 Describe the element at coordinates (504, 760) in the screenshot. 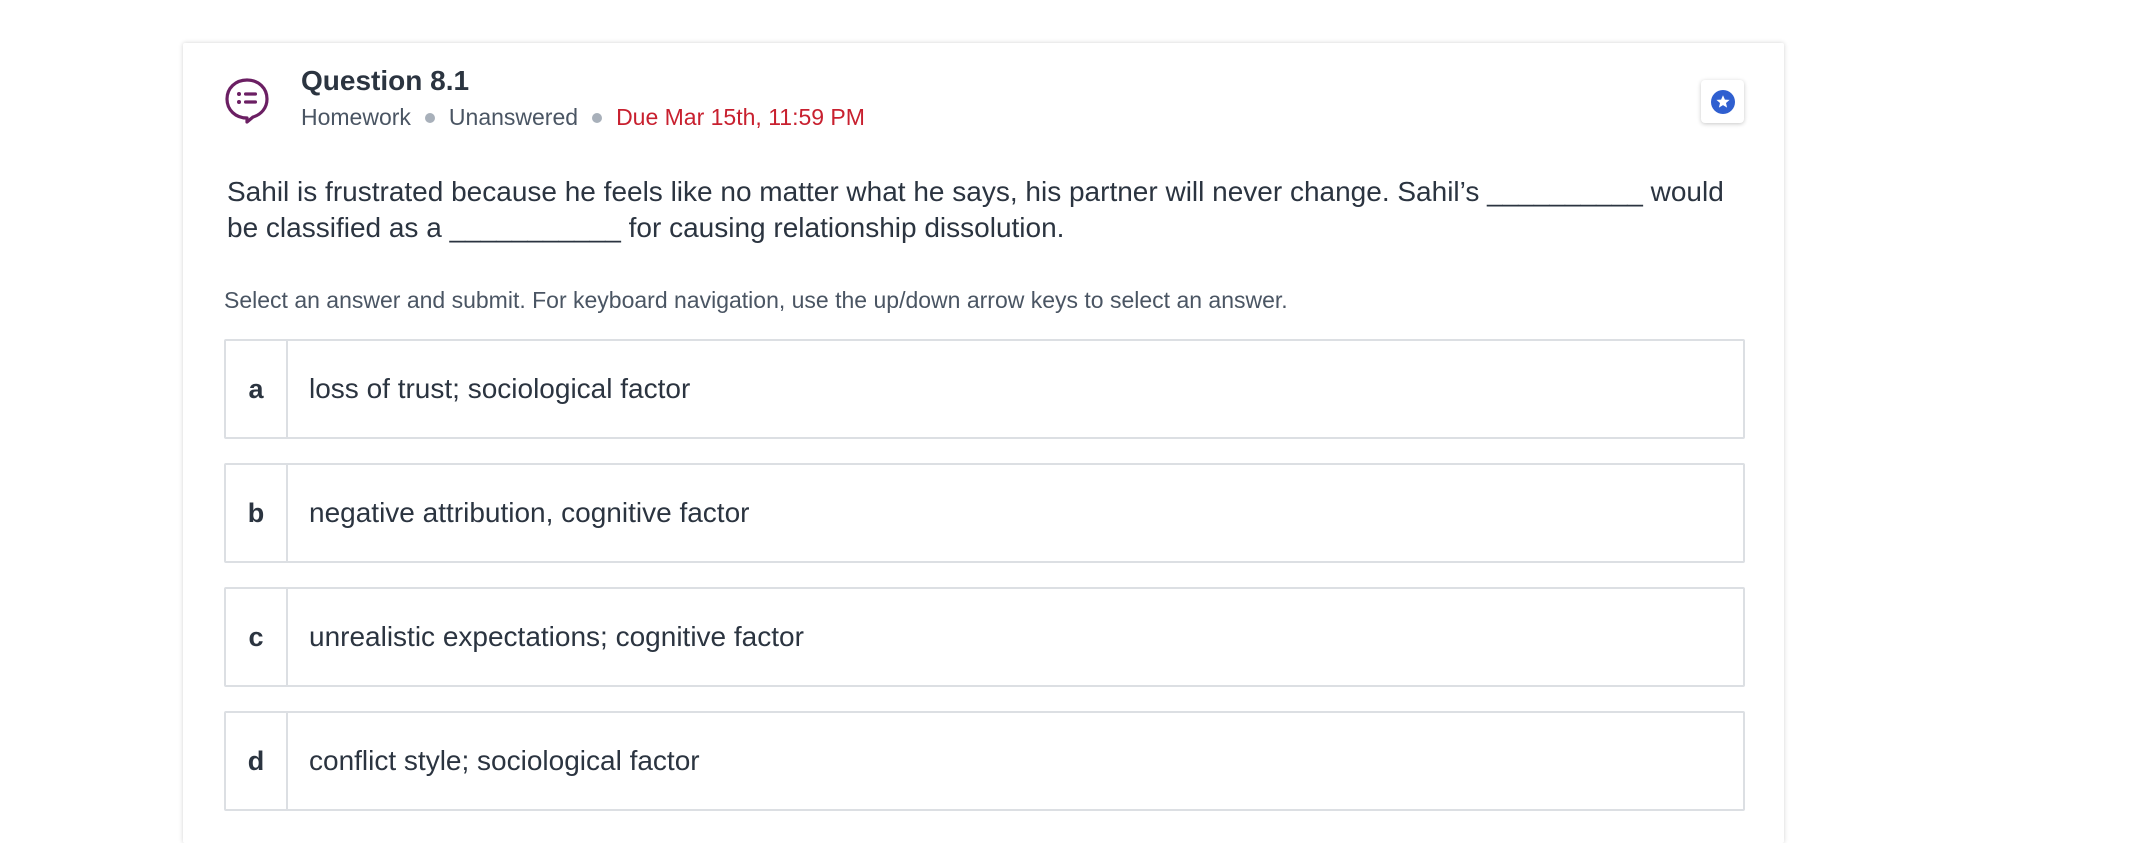

I see `option-text: conflict style; sociological factor` at that location.